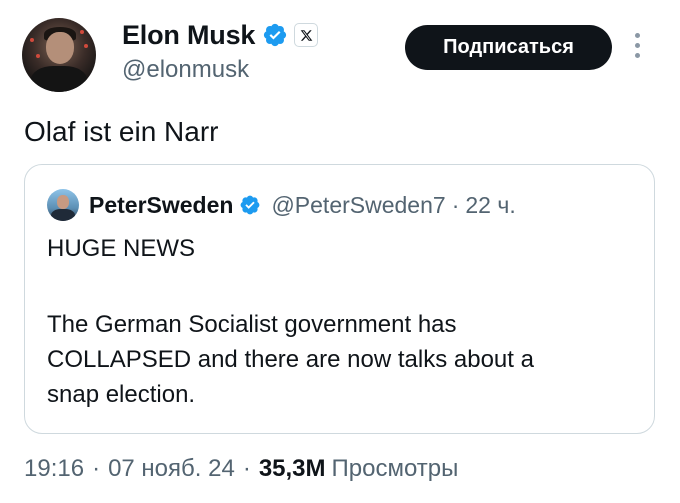 The image size is (680, 503). I want to click on quote-text-line: HUGE NEWS, so click(121, 248).